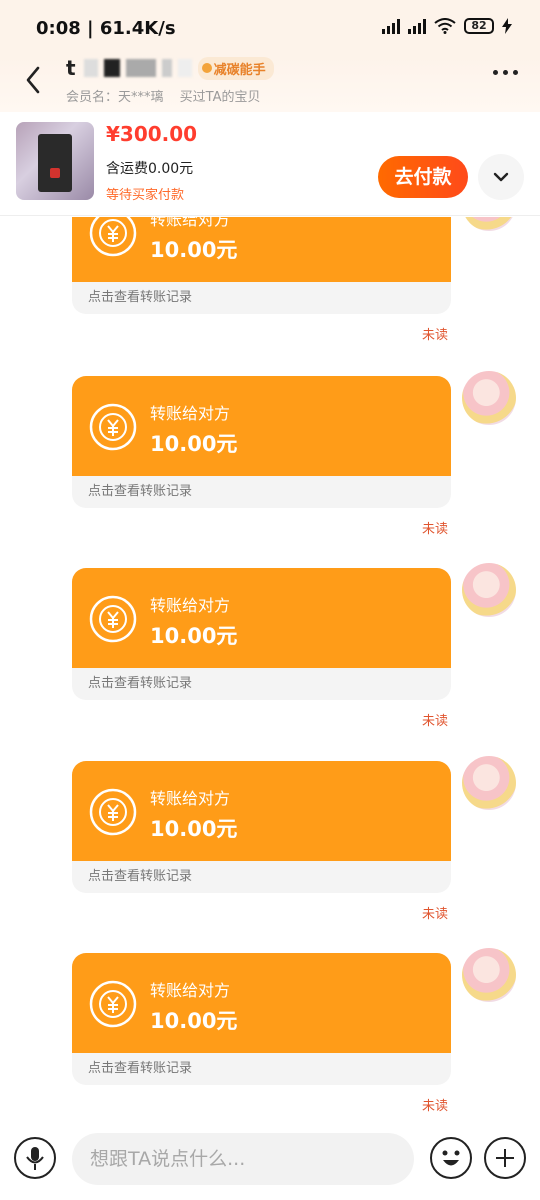 The image size is (540, 1200). I want to click on signal-icon, so click(391, 26).